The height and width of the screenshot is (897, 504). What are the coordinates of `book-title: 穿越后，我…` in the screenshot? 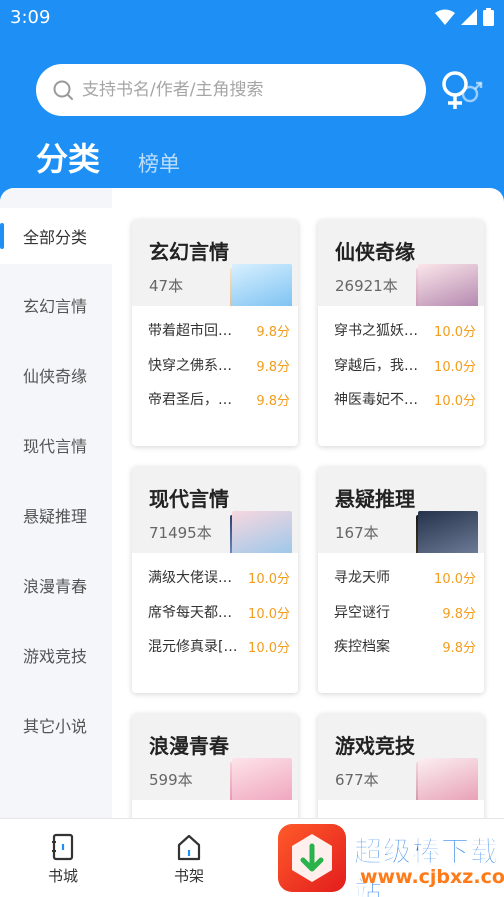 It's located at (376, 366).